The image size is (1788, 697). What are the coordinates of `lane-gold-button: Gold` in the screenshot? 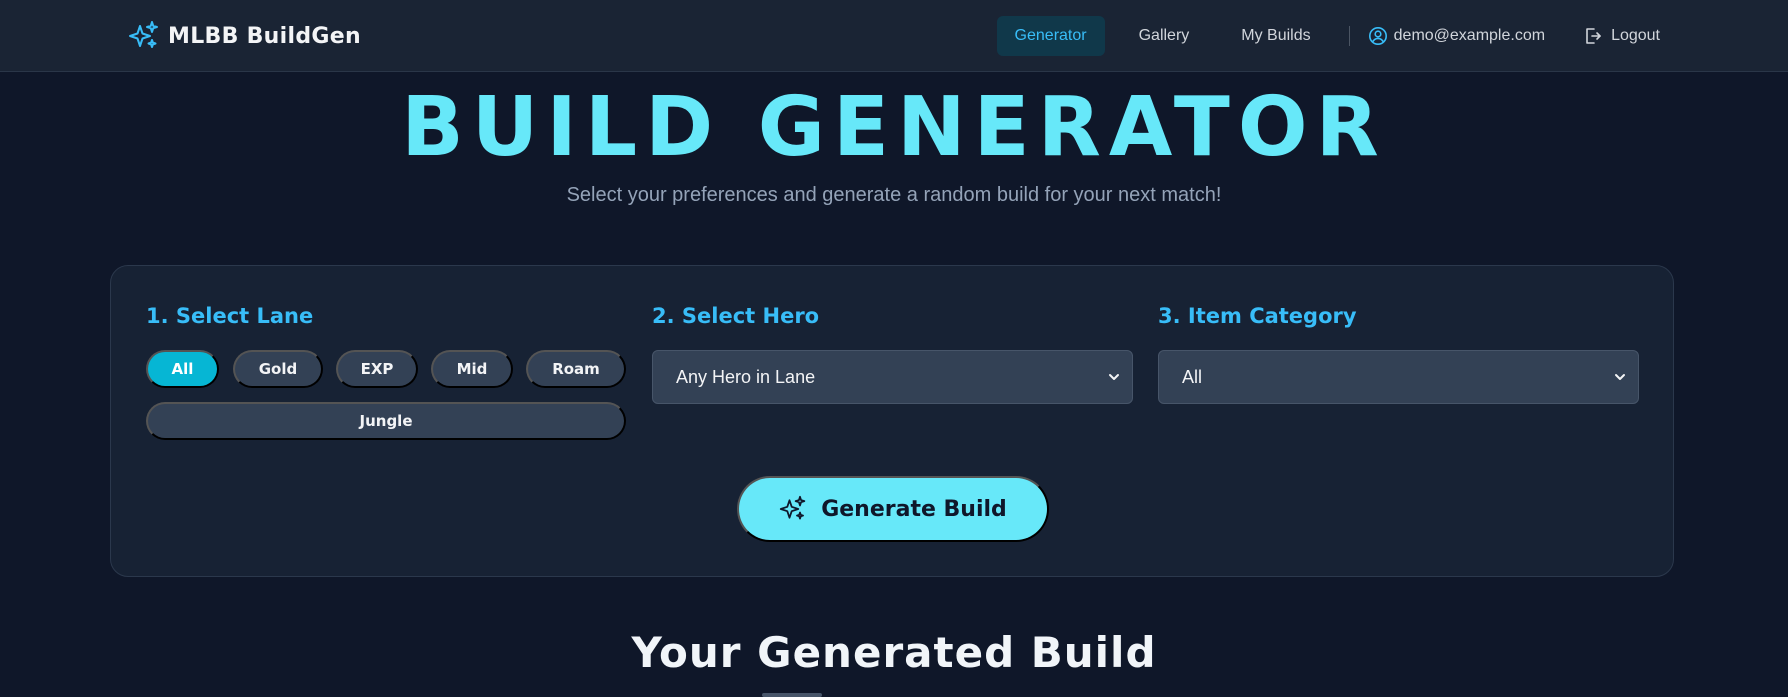 It's located at (278, 369).